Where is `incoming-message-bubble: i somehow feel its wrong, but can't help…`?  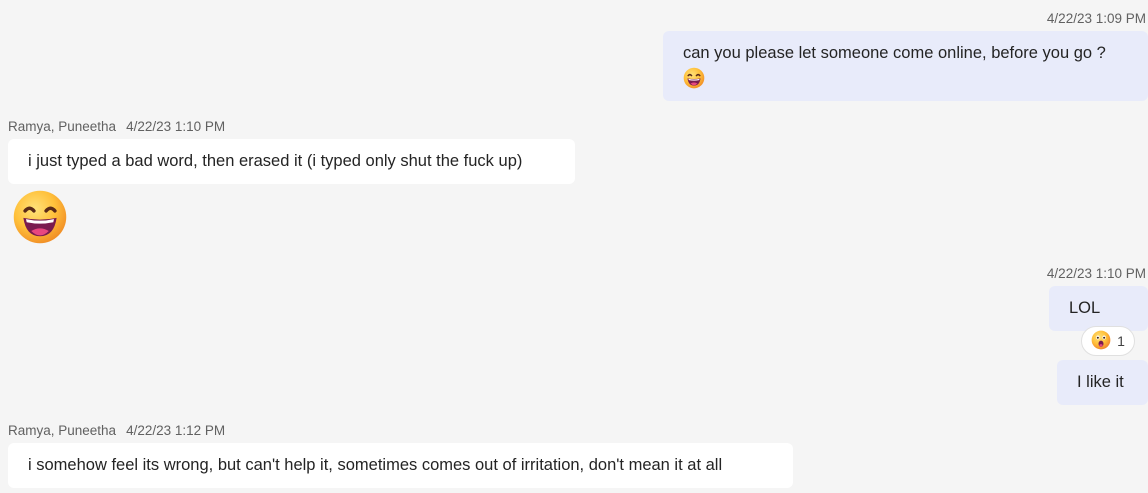
incoming-message-bubble: i somehow feel its wrong, but can't help… is located at coordinates (400, 465).